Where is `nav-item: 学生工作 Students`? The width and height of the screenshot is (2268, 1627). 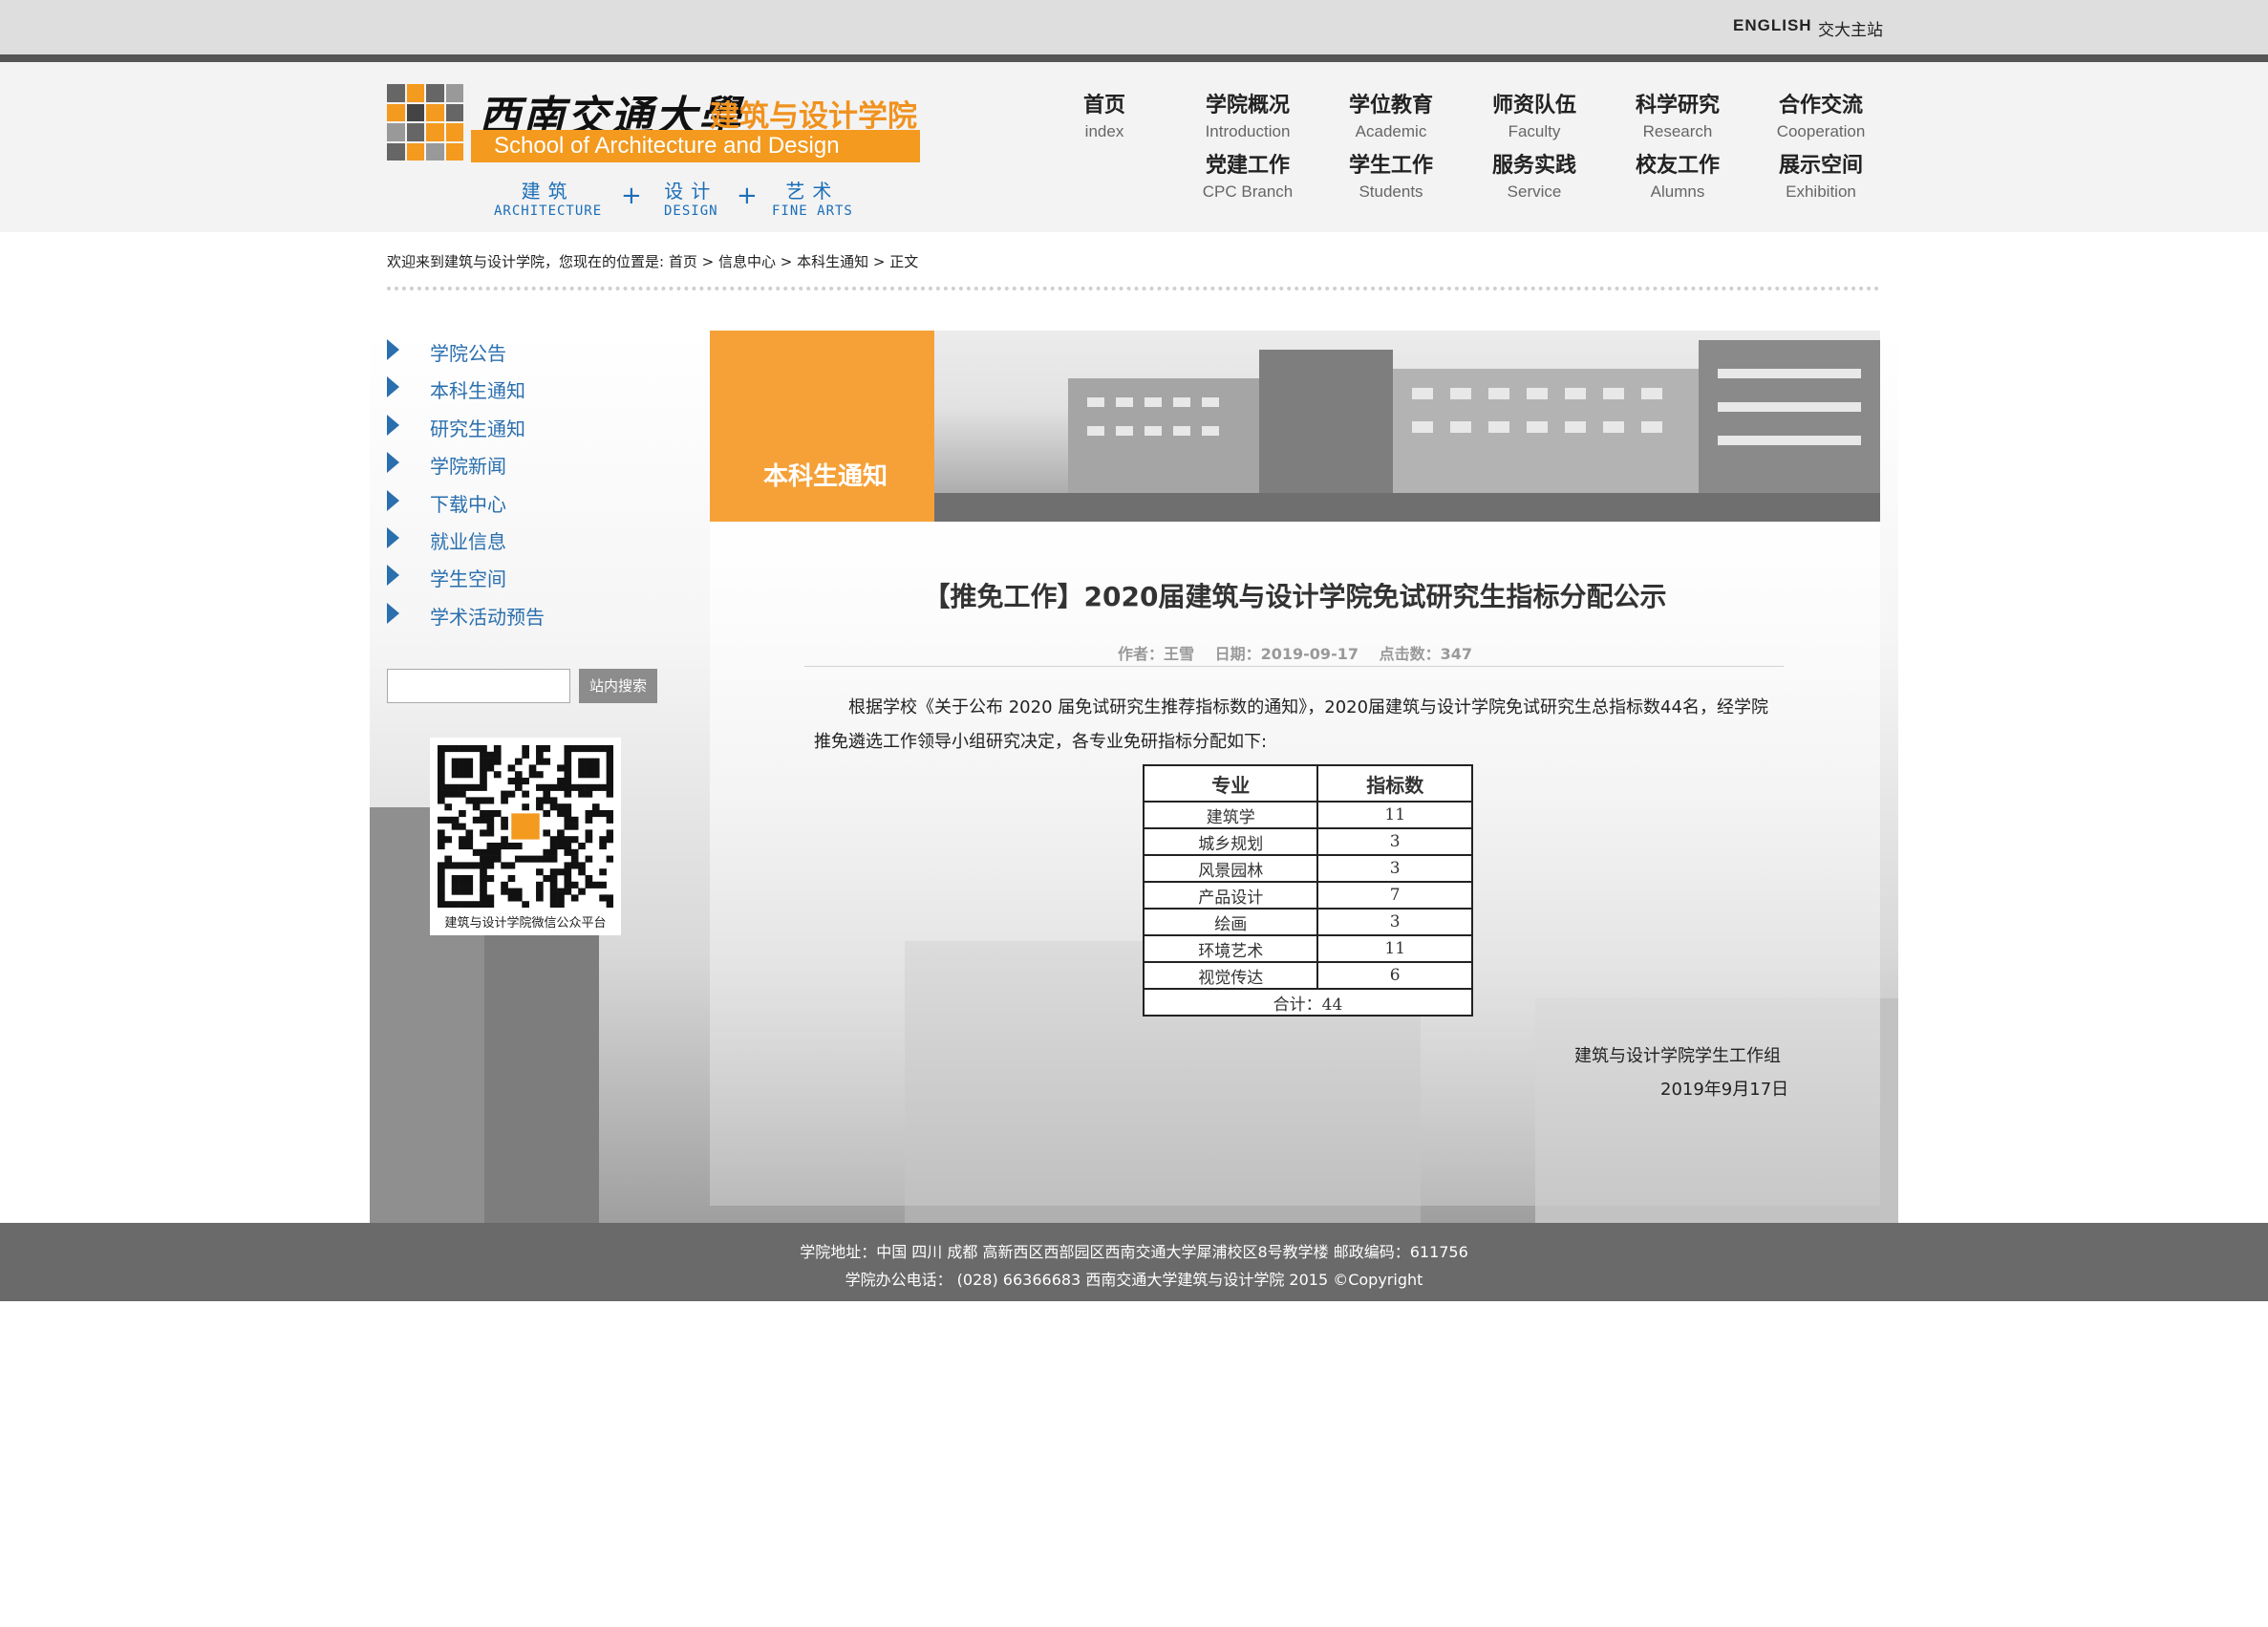 nav-item: 学生工作 Students is located at coordinates (1391, 175).